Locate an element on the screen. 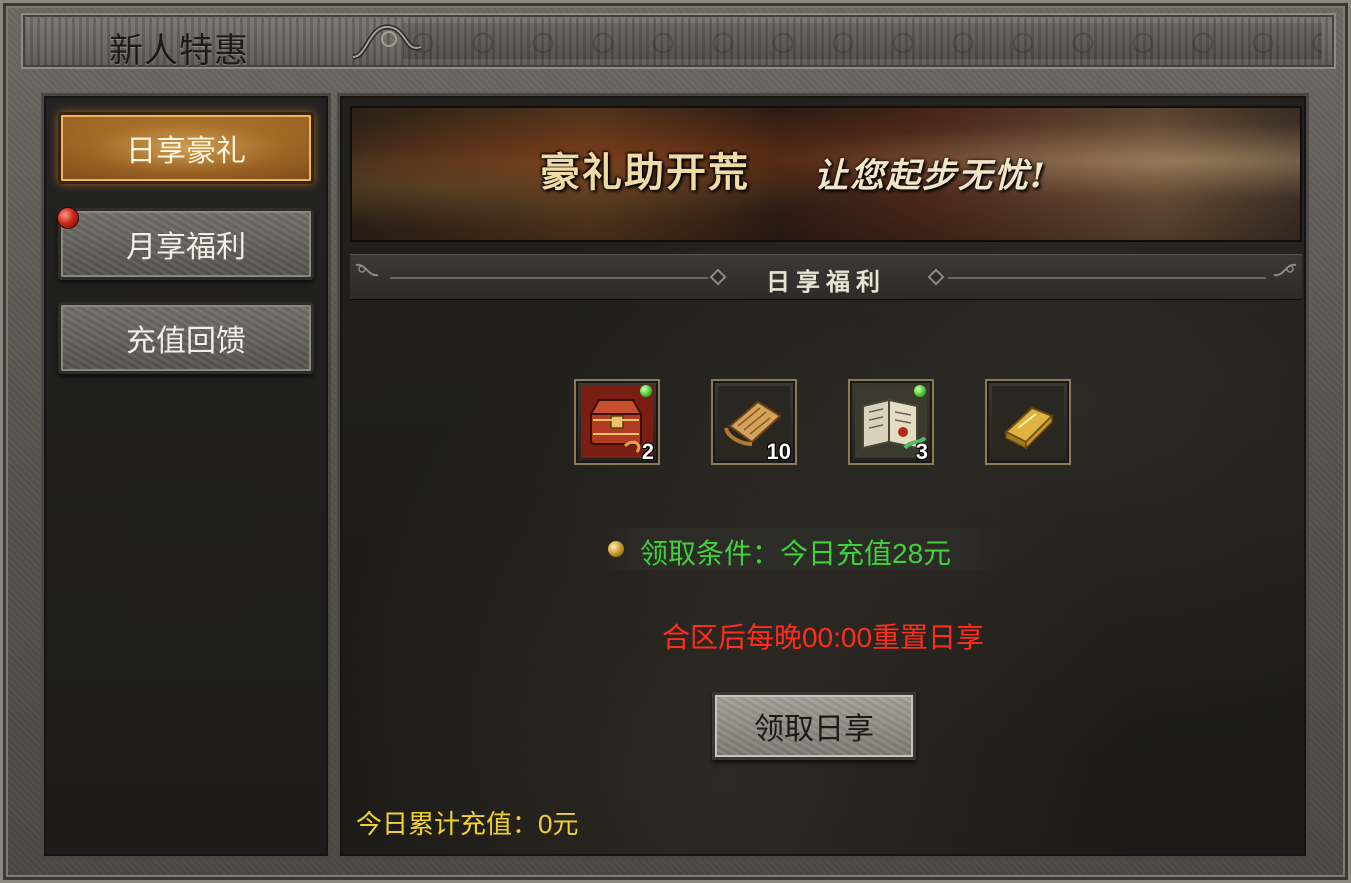 The height and width of the screenshot is (883, 1351). section-header: 日享福利 is located at coordinates (826, 277).